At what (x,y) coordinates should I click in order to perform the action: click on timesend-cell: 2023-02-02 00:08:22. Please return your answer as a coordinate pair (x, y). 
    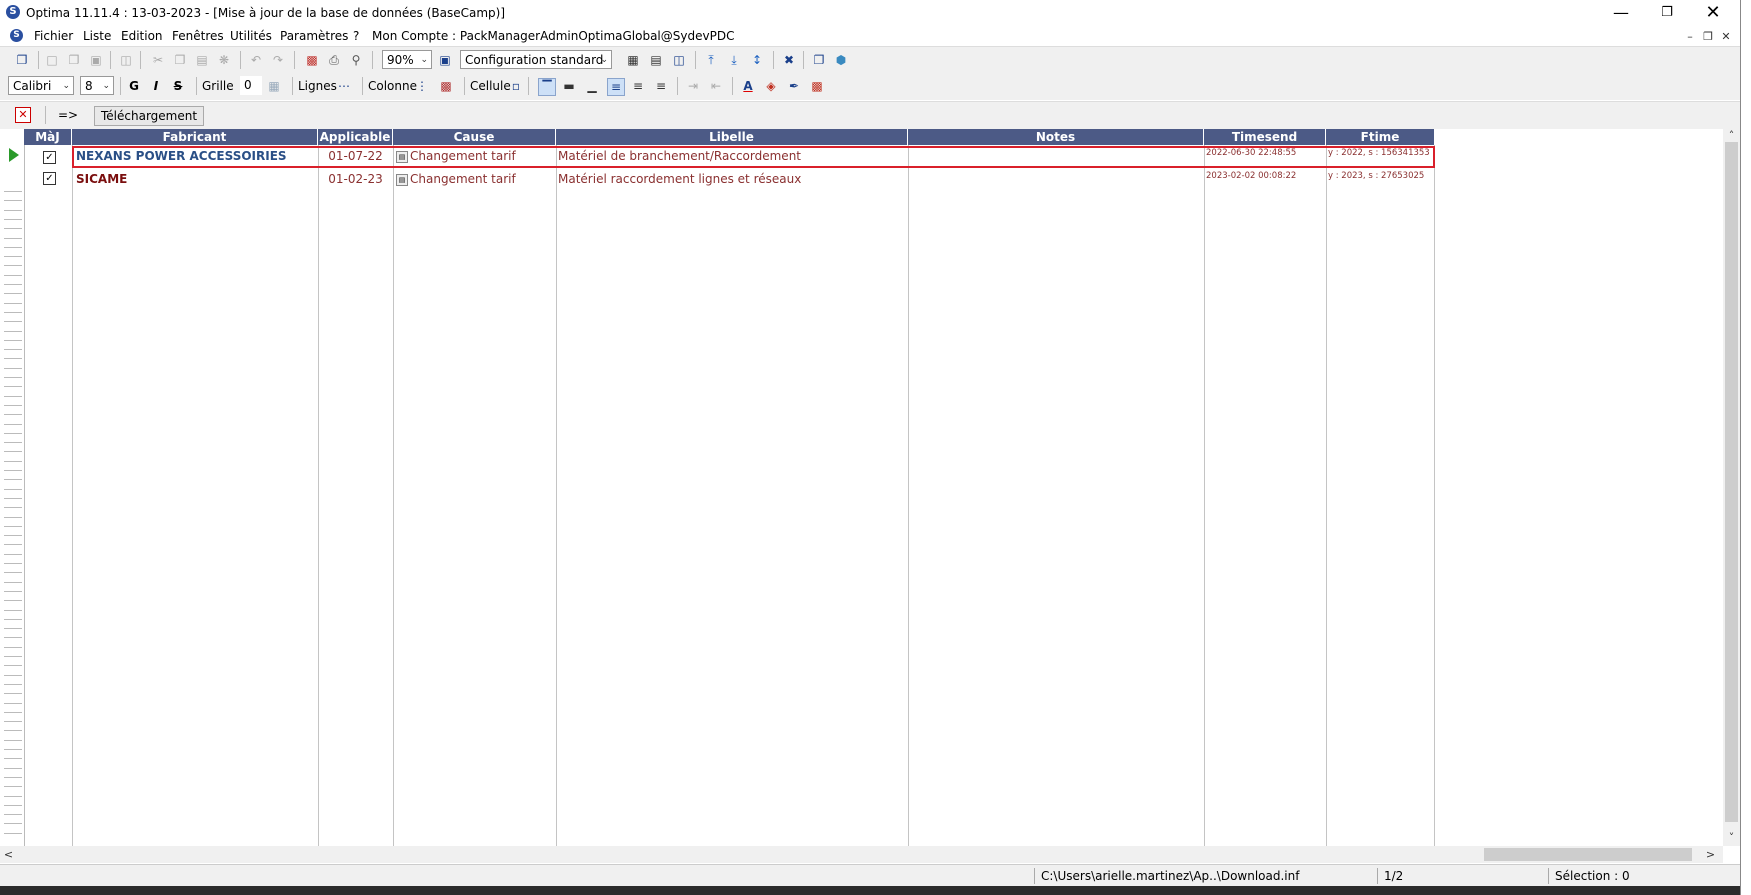
    Looking at the image, I should click on (1266, 176).